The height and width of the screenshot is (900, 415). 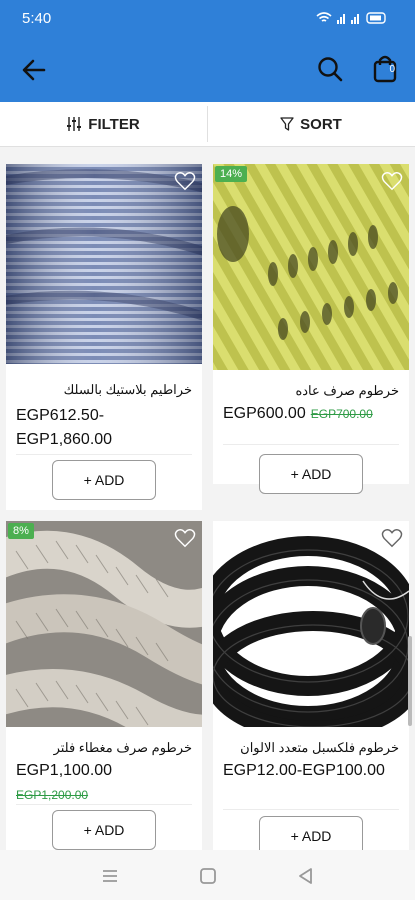 What do you see at coordinates (341, 414) in the screenshot?
I see `price-original: EGP700.00` at bounding box center [341, 414].